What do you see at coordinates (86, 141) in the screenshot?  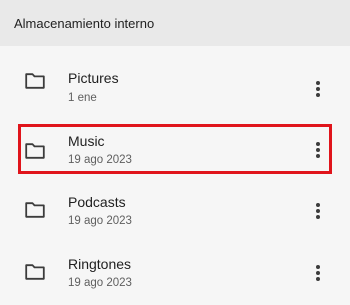 I see `folder-name: Music` at bounding box center [86, 141].